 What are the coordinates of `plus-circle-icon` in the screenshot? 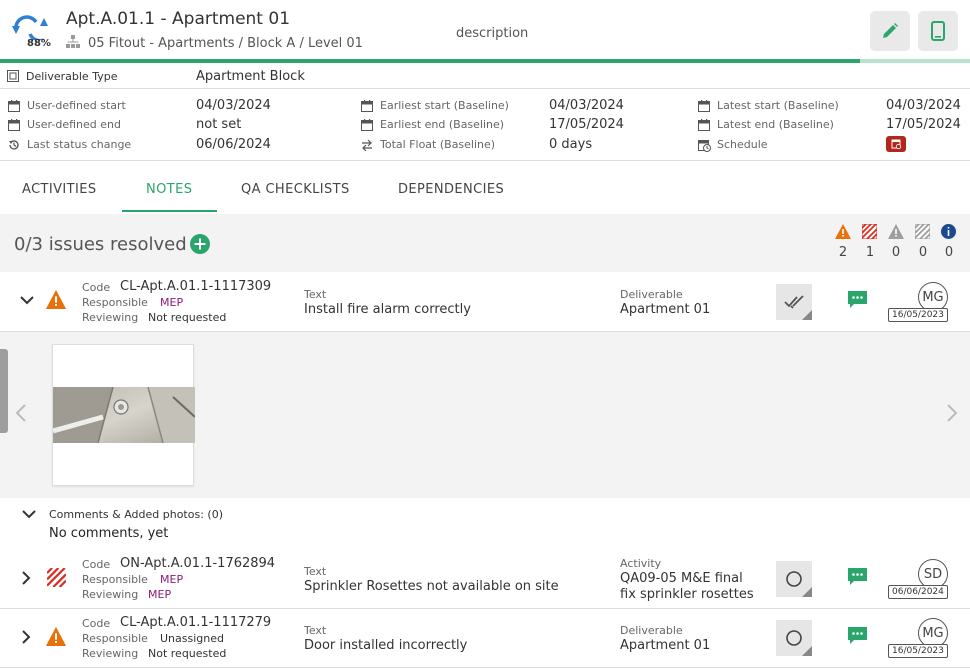 It's located at (200, 244).